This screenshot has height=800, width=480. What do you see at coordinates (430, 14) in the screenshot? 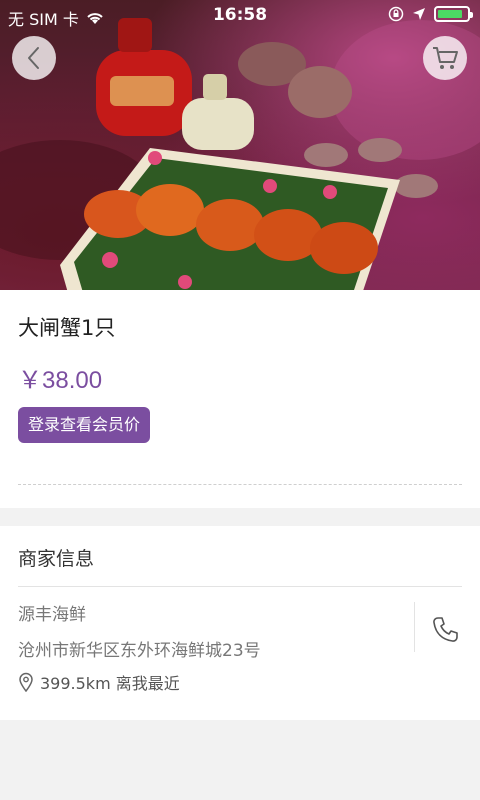
I see `status-right` at bounding box center [430, 14].